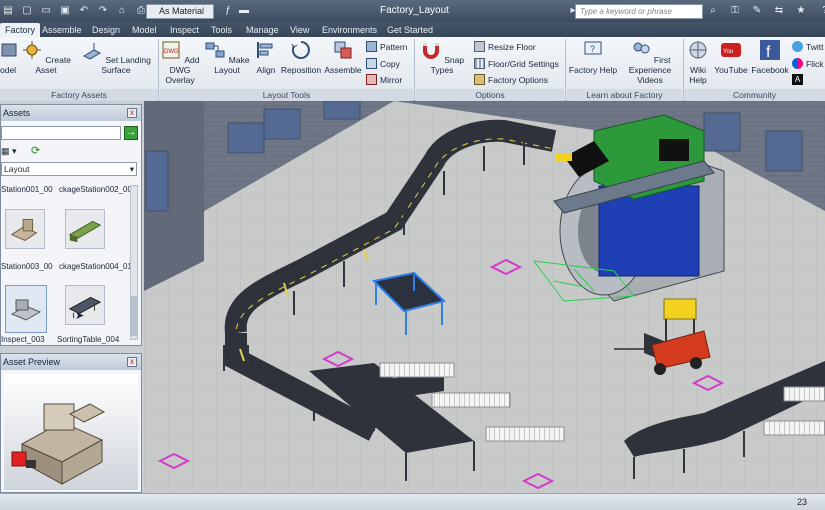 This screenshot has height=510, width=825. What do you see at coordinates (69, 169) in the screenshot?
I see `category-select: Layout ▾` at bounding box center [69, 169].